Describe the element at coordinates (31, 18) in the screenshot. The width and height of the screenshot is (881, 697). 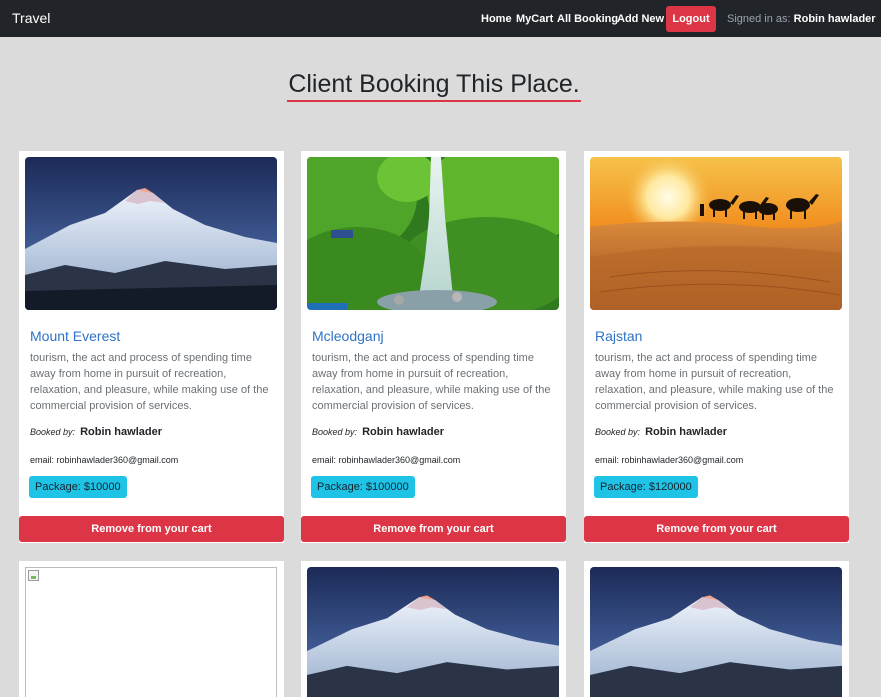
I see `brand-logo: Travel` at that location.